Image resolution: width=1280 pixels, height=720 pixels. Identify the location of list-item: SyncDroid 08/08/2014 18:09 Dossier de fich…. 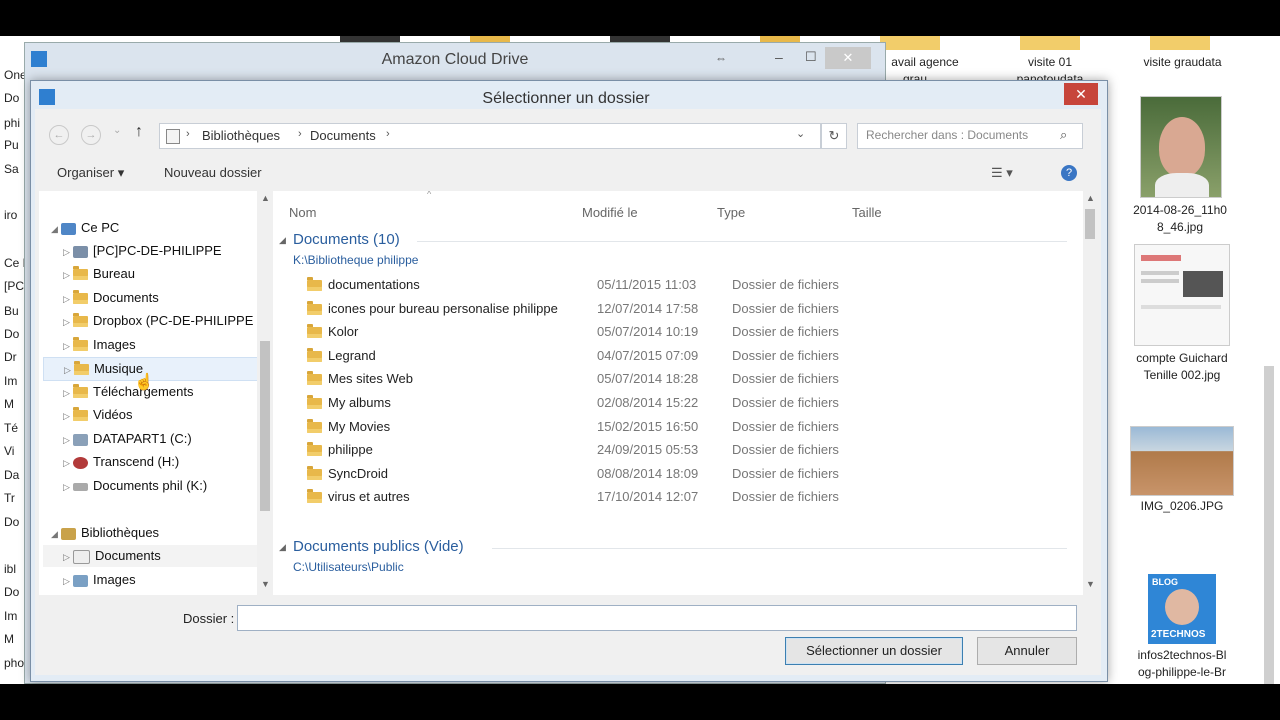
(695, 473).